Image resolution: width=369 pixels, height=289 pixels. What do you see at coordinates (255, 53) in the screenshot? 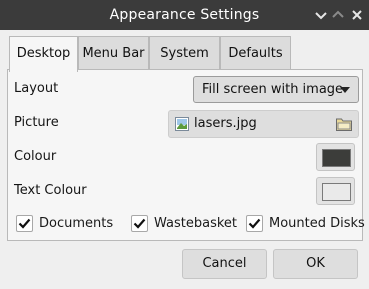
I see `tab-defaults: Defaults` at bounding box center [255, 53].